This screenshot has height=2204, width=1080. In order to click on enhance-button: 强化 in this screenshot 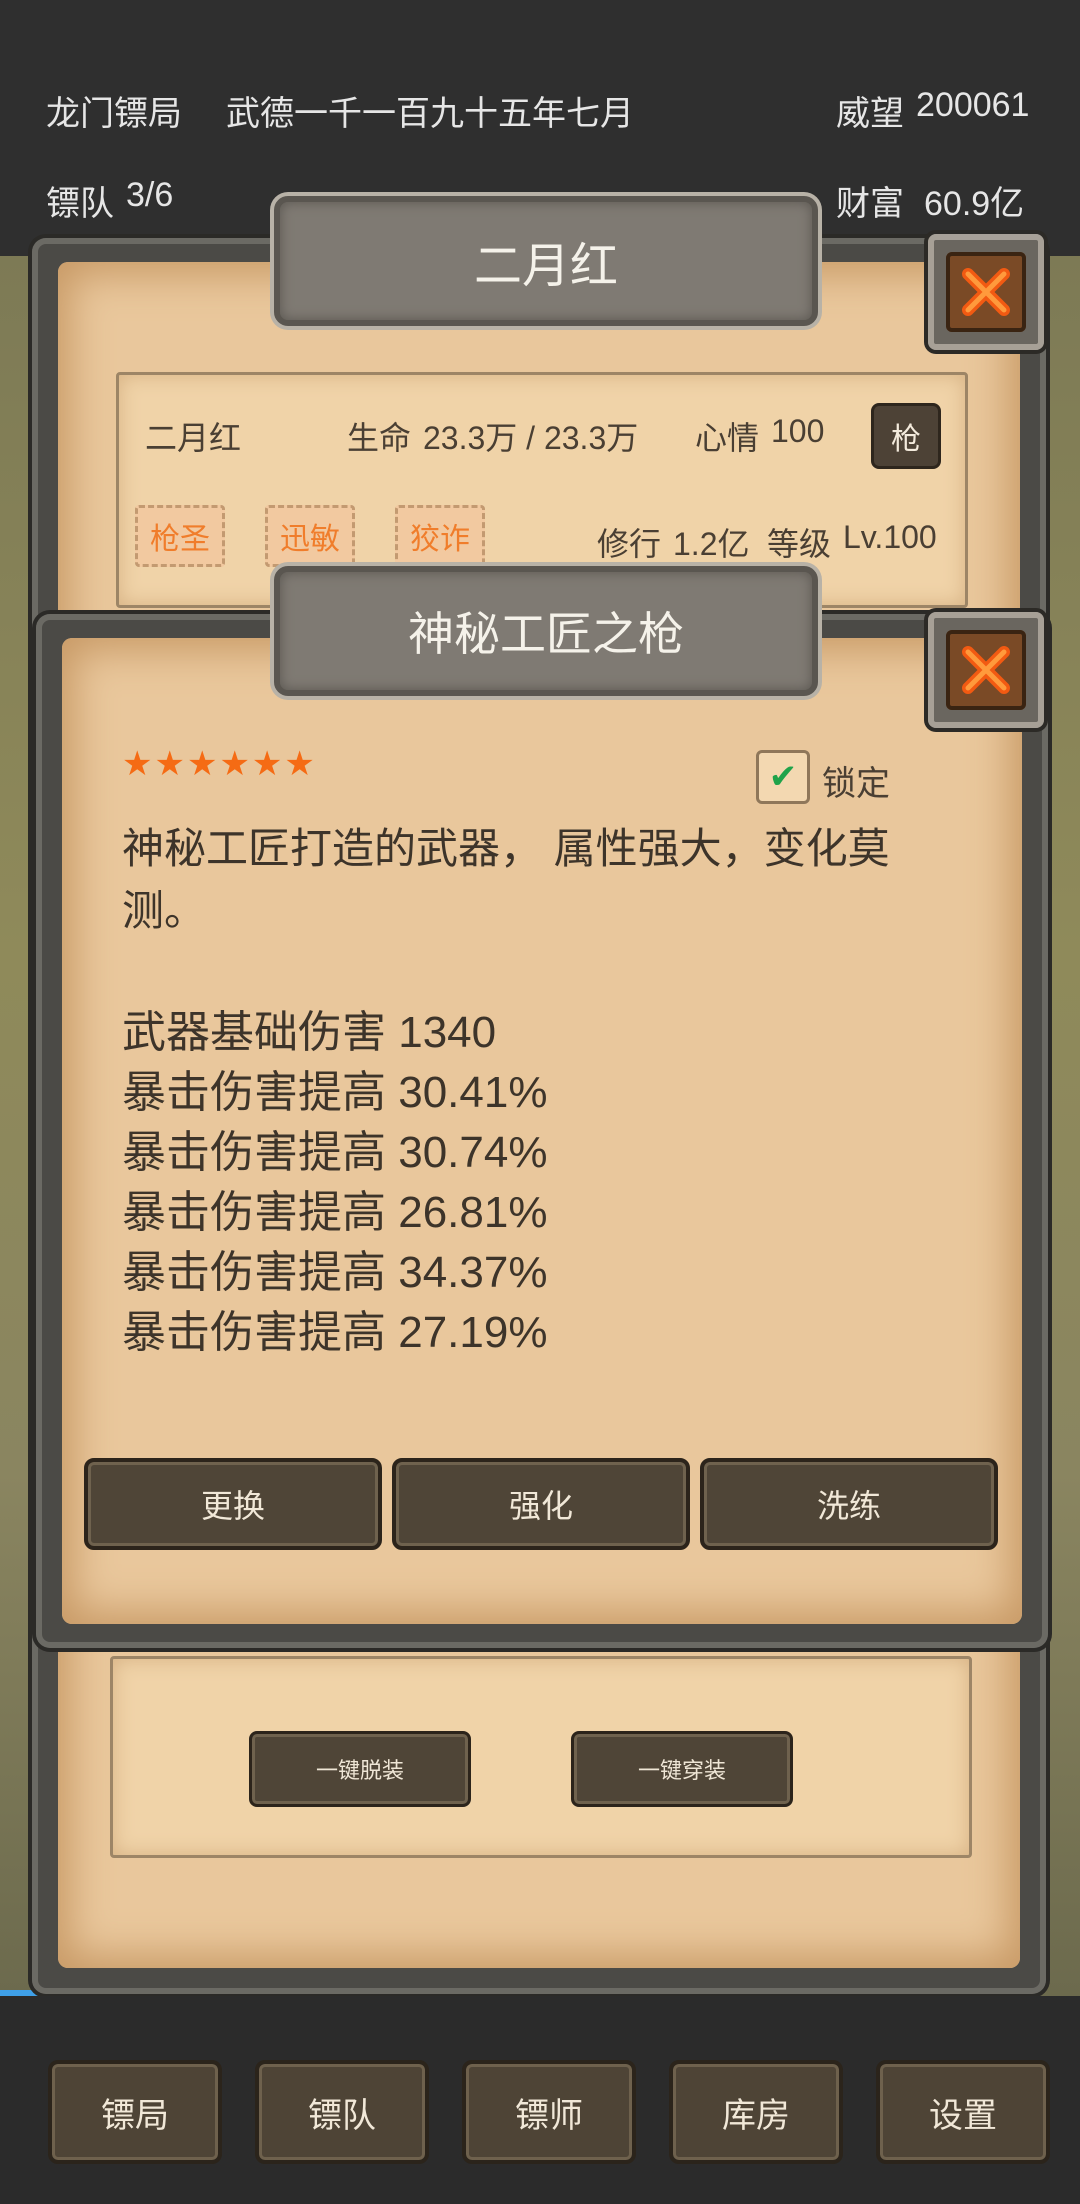, I will do `click(541, 1504)`.